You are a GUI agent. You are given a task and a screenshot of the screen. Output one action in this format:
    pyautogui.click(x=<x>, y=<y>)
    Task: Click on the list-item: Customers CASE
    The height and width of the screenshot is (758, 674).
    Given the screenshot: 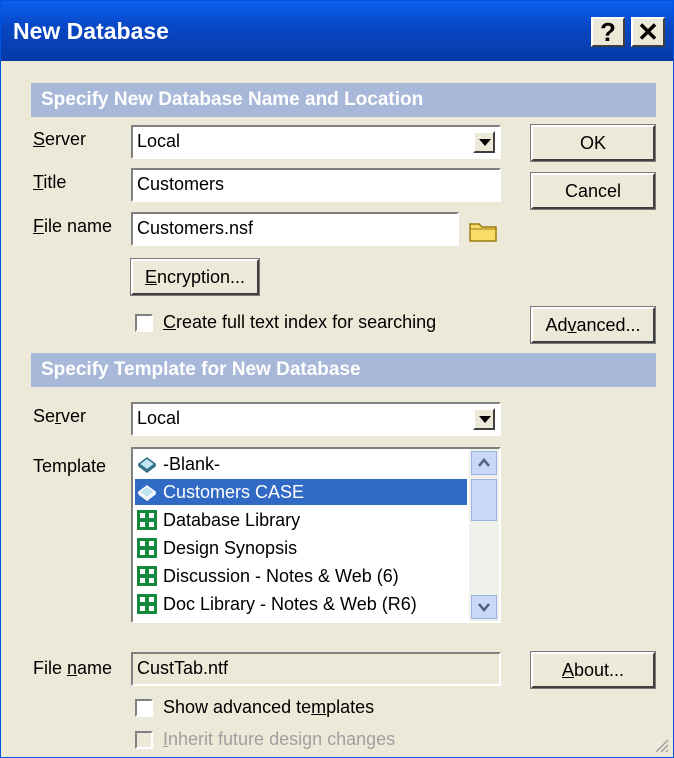 What is the action you would take?
    pyautogui.click(x=301, y=492)
    